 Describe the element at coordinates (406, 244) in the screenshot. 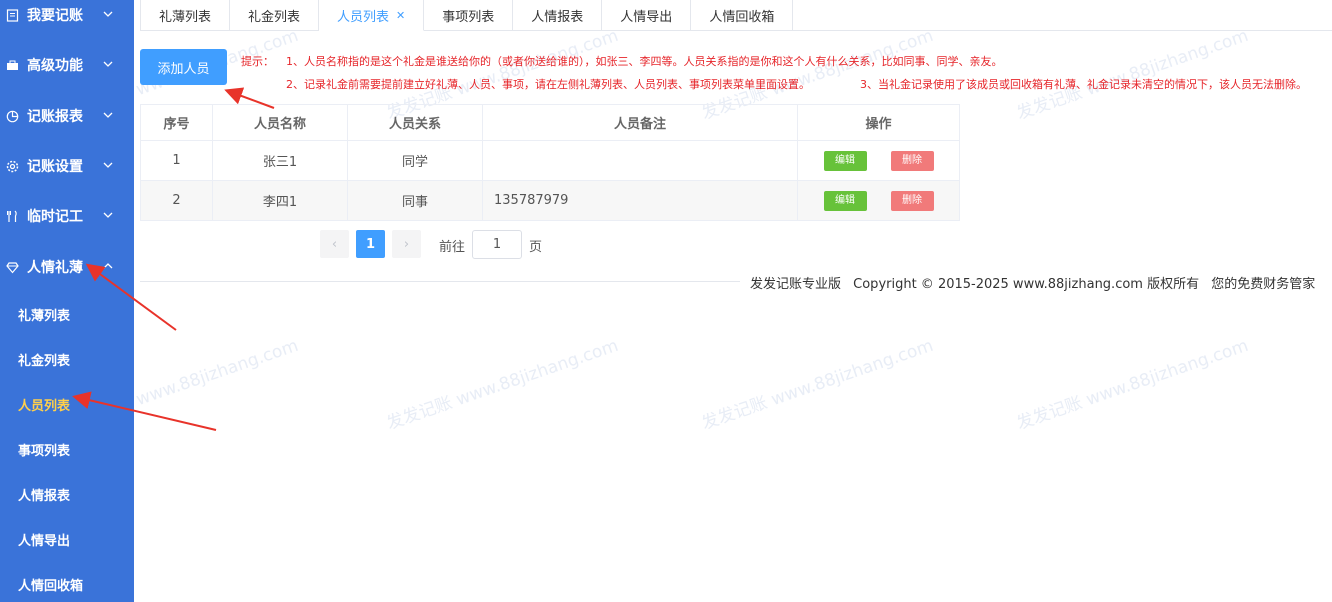

I see `next-page-button: ›` at that location.